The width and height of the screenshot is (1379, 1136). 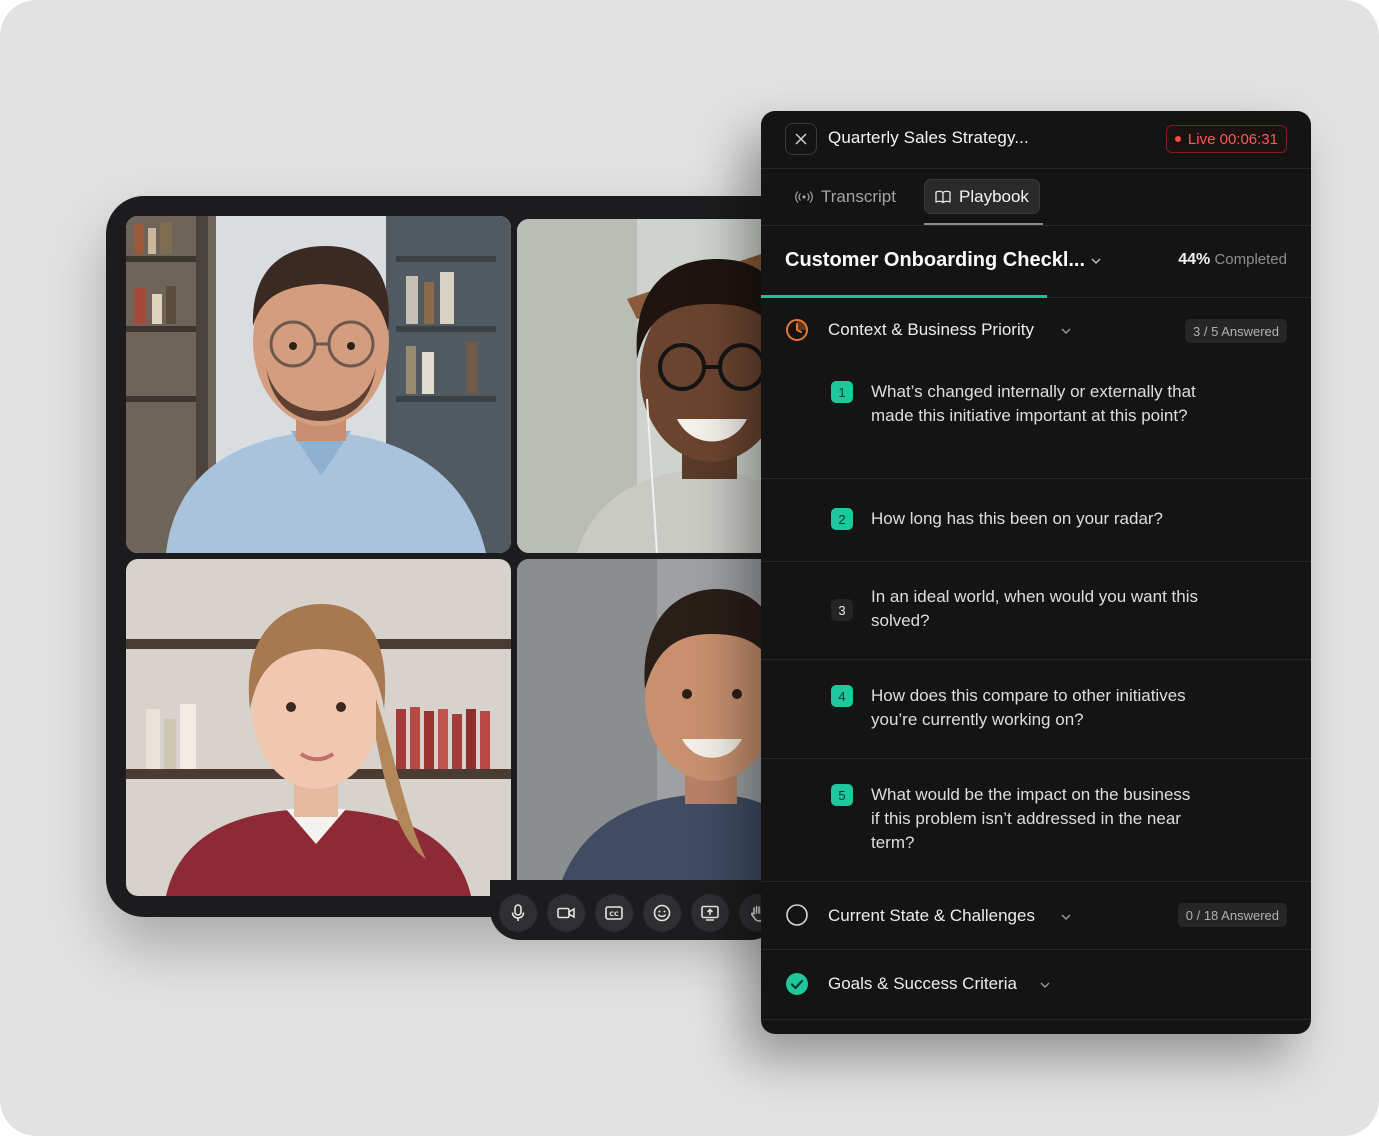 I want to click on captions-button: CC, so click(x=614, y=913).